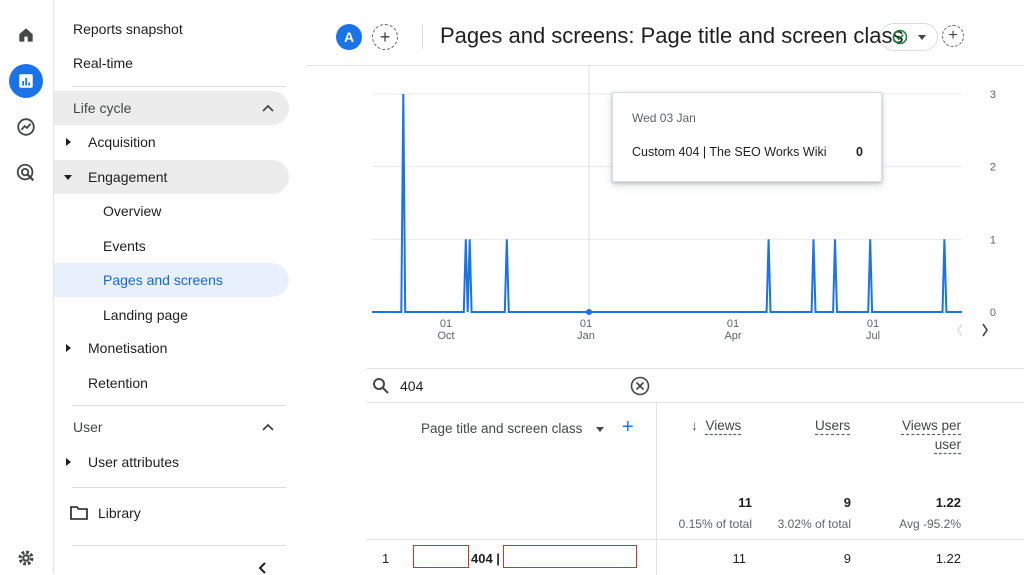  I want to click on table-search-bar: 404, so click(695, 385).